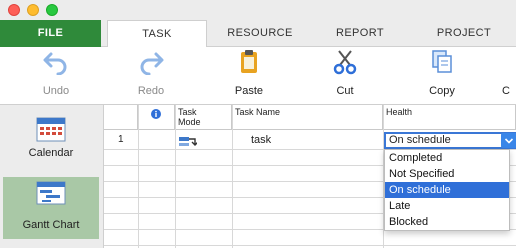  What do you see at coordinates (14, 10) in the screenshot?
I see `close-window-button` at bounding box center [14, 10].